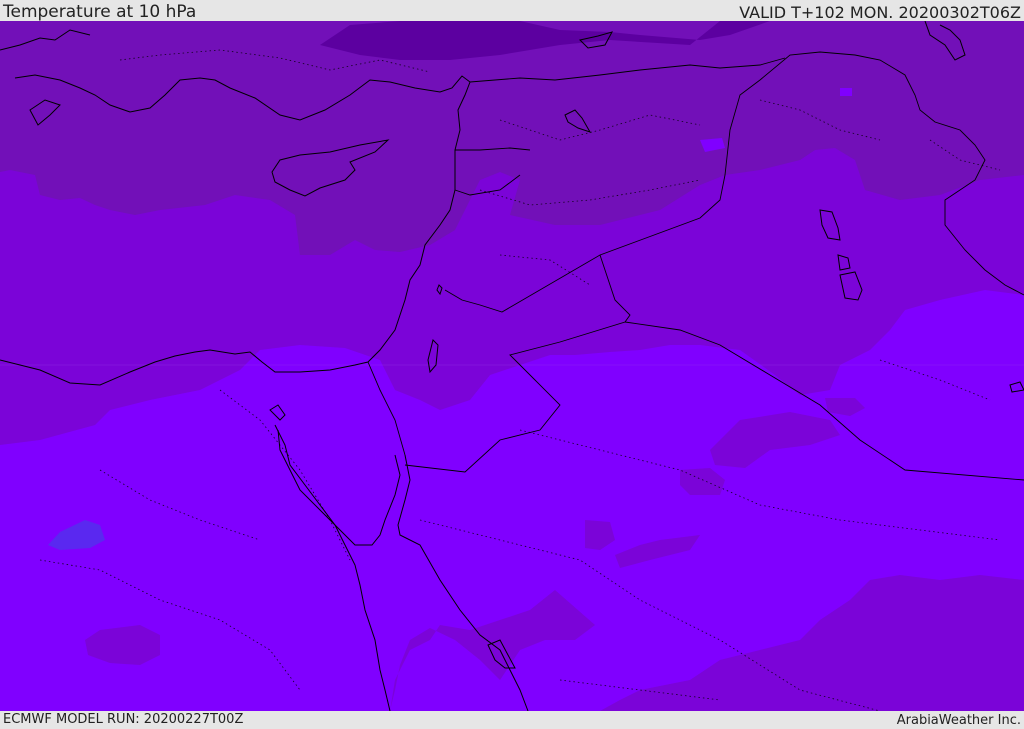  Describe the element at coordinates (846, 92) in the screenshot. I see `field-light-iraq` at that location.